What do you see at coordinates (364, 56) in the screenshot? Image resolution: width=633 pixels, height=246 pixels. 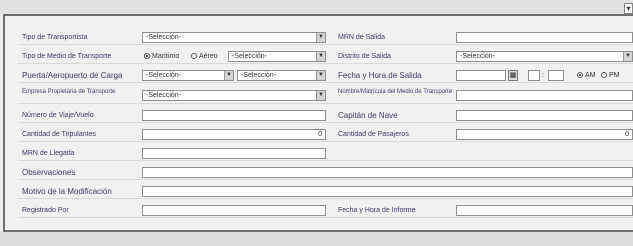 I see `distrito-salida-label: Distrito de Salida` at bounding box center [364, 56].